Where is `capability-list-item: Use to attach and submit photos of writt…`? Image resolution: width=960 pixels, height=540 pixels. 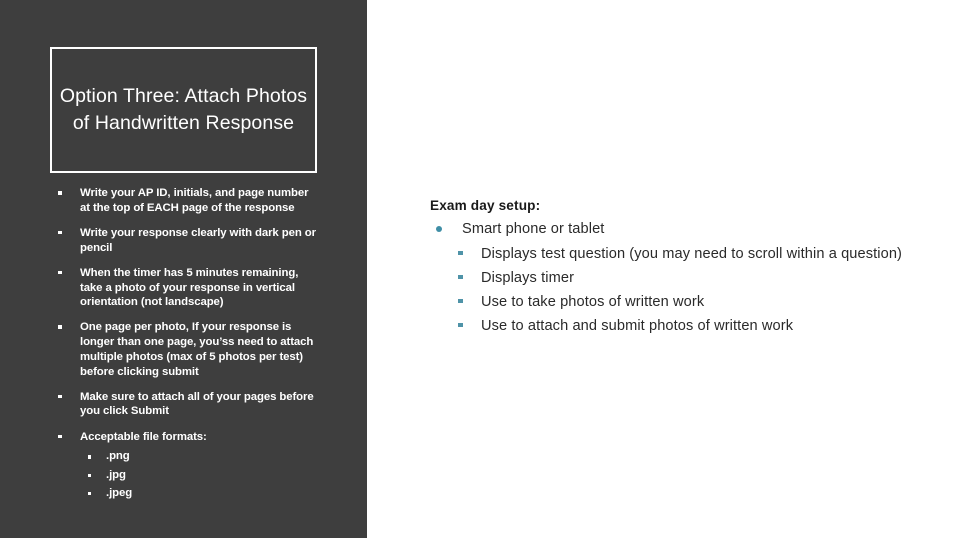 capability-list-item: Use to attach and submit photos of writt… is located at coordinates (670, 326).